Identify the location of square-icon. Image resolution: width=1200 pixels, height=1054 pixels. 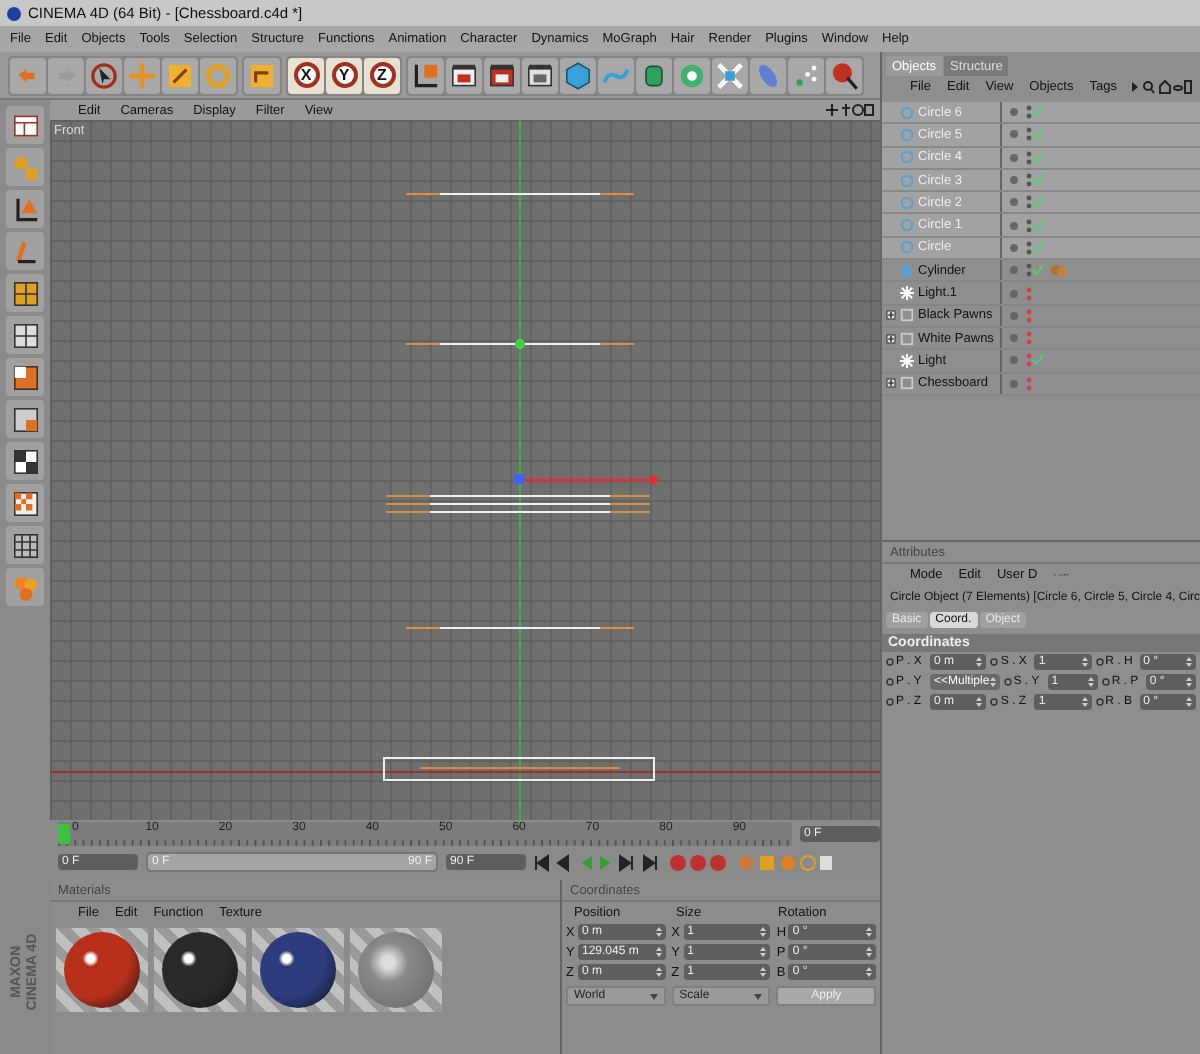
(262, 75).